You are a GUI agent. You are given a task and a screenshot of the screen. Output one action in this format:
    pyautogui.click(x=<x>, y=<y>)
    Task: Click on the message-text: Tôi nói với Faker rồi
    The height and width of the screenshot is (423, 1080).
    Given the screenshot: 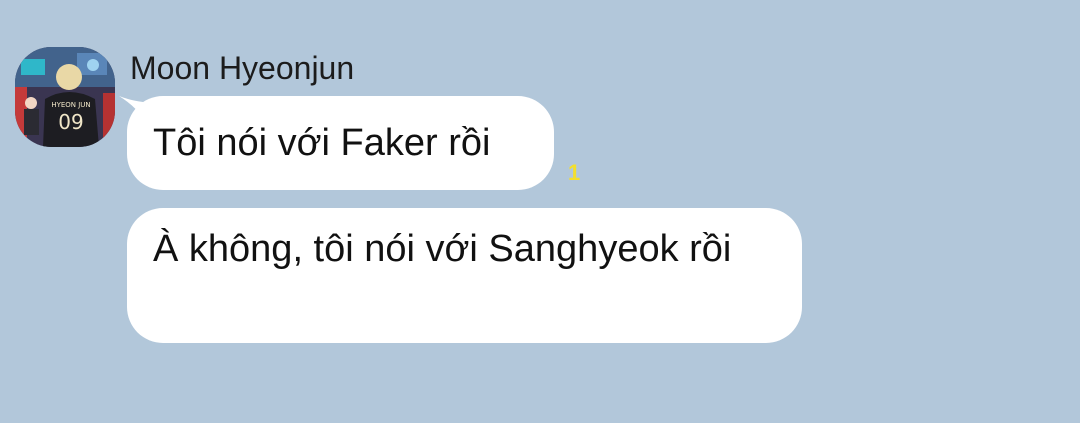 What is the action you would take?
    pyautogui.click(x=322, y=143)
    